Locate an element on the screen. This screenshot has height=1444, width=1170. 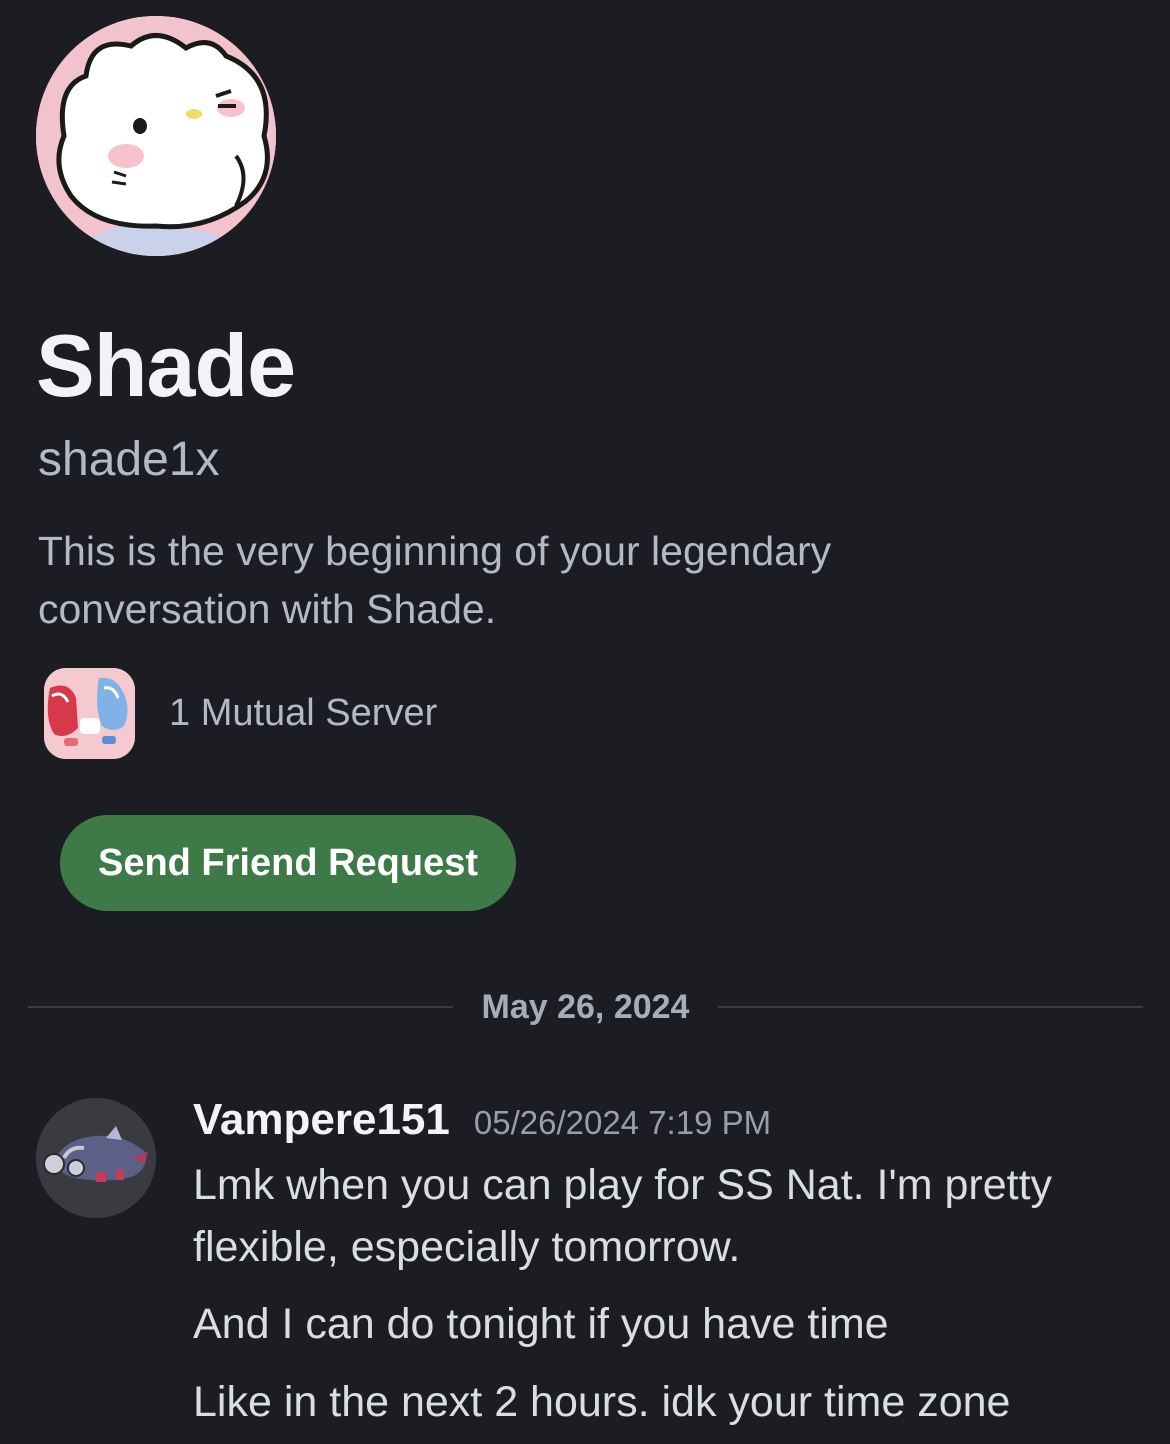
pokemon-sprite-avatar-icon is located at coordinates (96, 1158).